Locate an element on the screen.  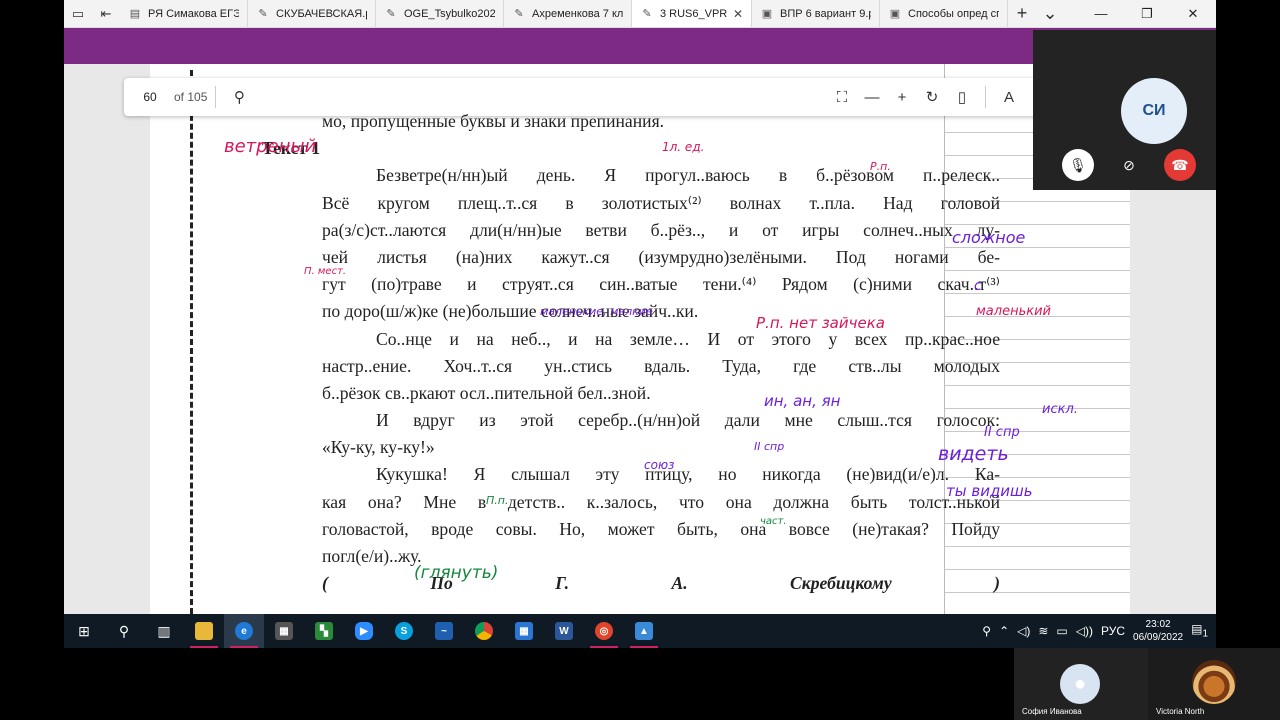
chevron-up-icon: ⌃ is located at coordinates (1004, 631).